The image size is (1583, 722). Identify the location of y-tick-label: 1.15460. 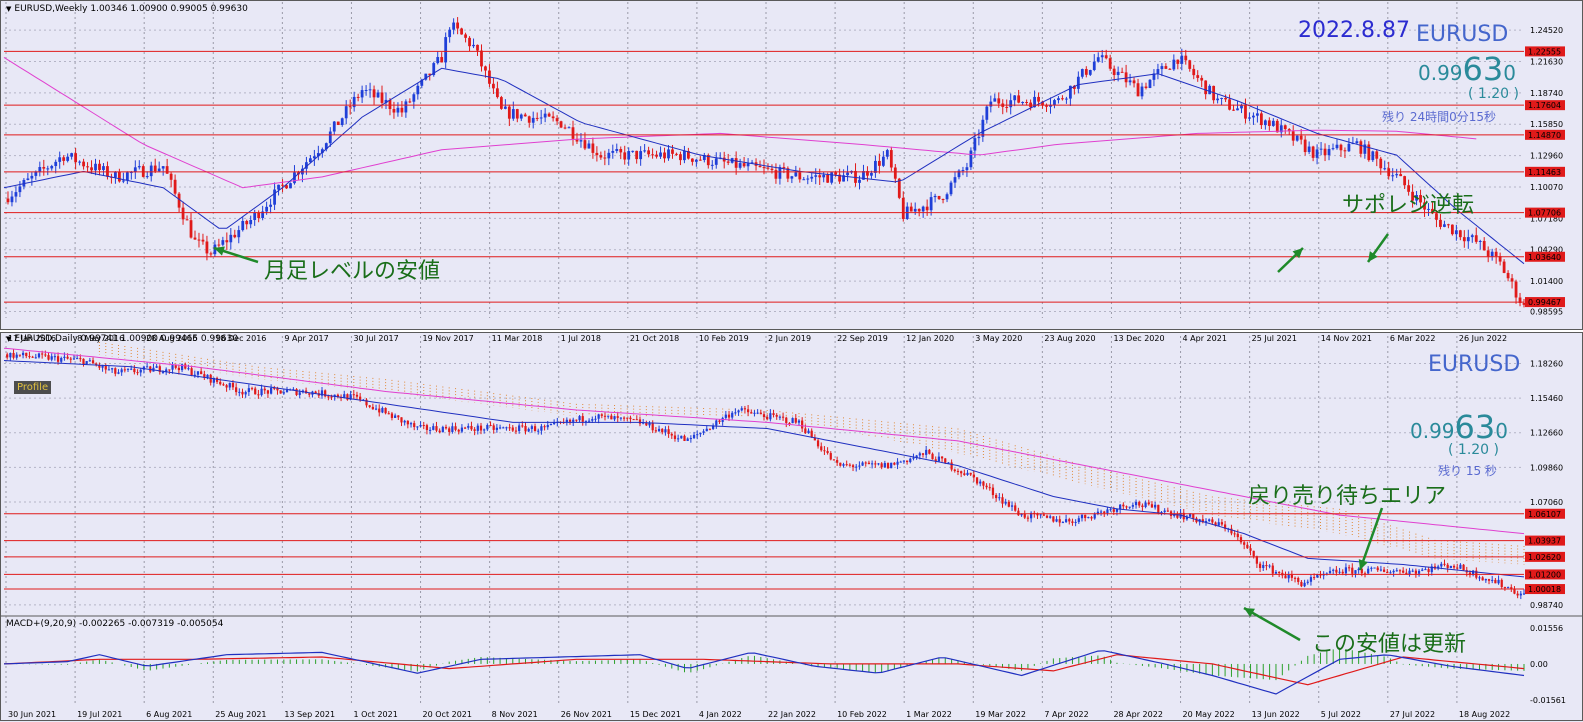
(1546, 398).